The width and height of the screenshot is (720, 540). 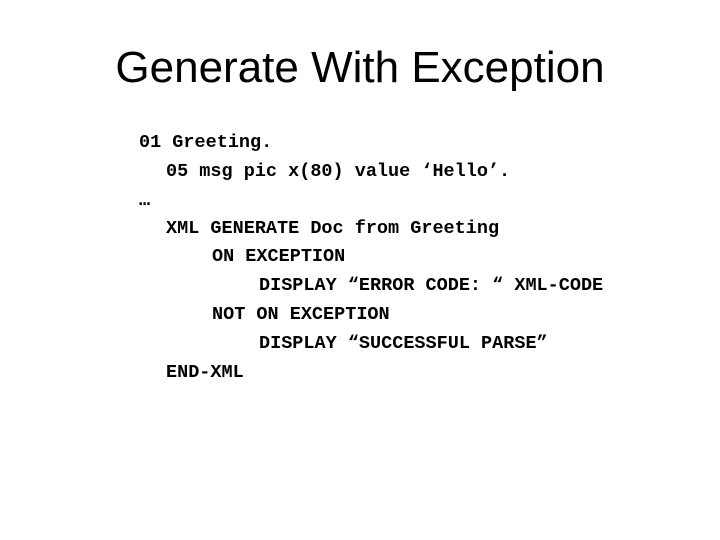 What do you see at coordinates (301, 314) in the screenshot?
I see `code-line-not-on-exception: NOT ON EXCEPTION` at bounding box center [301, 314].